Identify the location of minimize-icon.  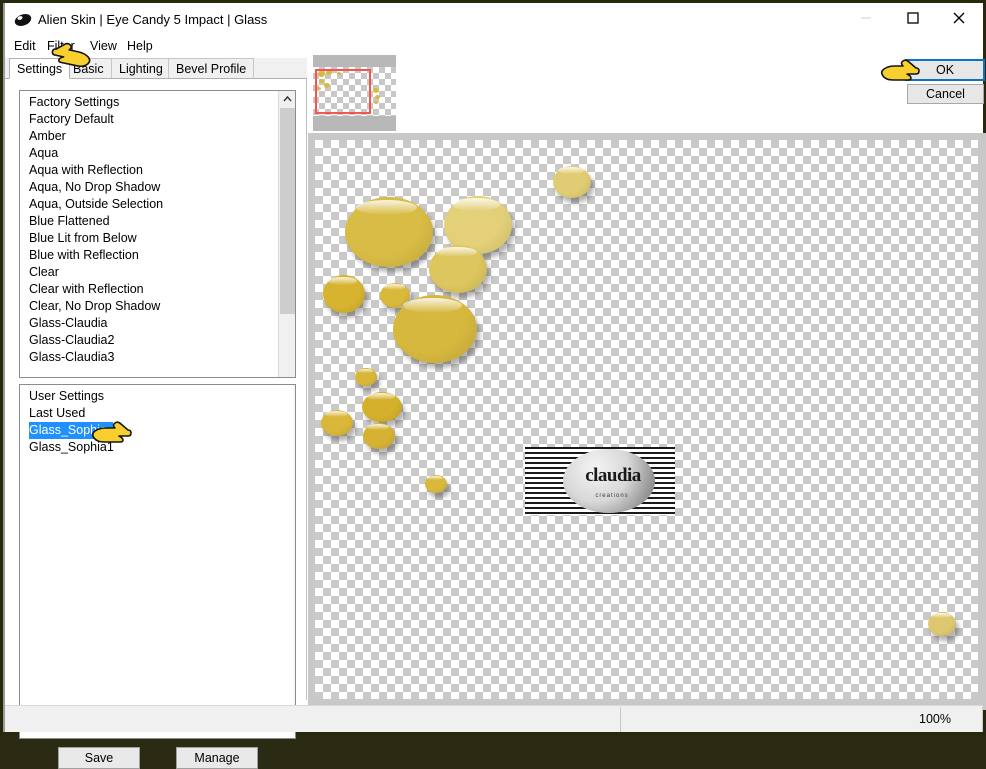
(866, 18).